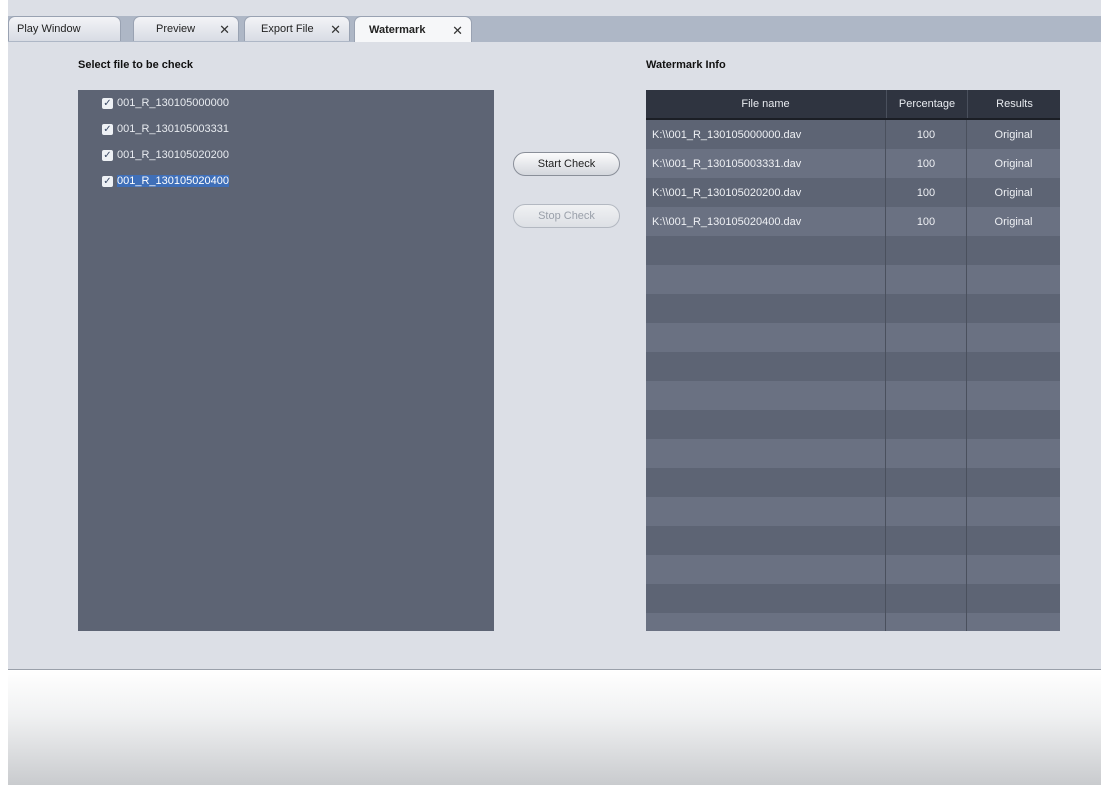  I want to click on file-name: 001_R_130105000000, so click(173, 103).